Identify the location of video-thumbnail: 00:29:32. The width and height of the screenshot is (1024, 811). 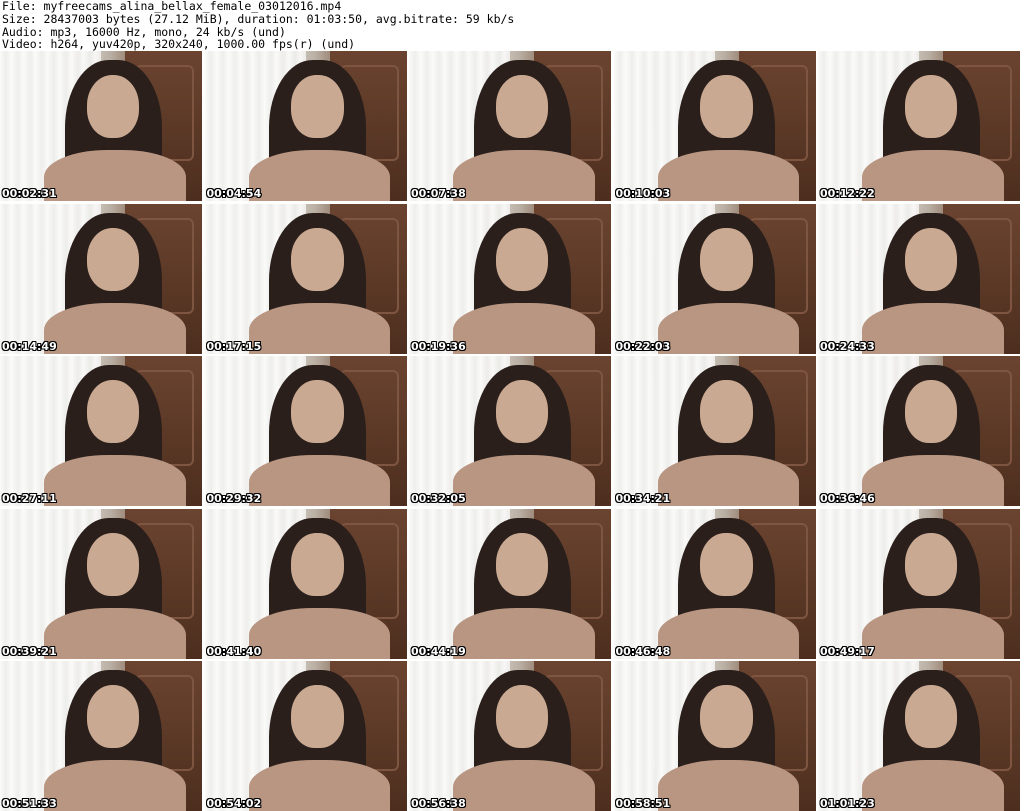
(305, 431).